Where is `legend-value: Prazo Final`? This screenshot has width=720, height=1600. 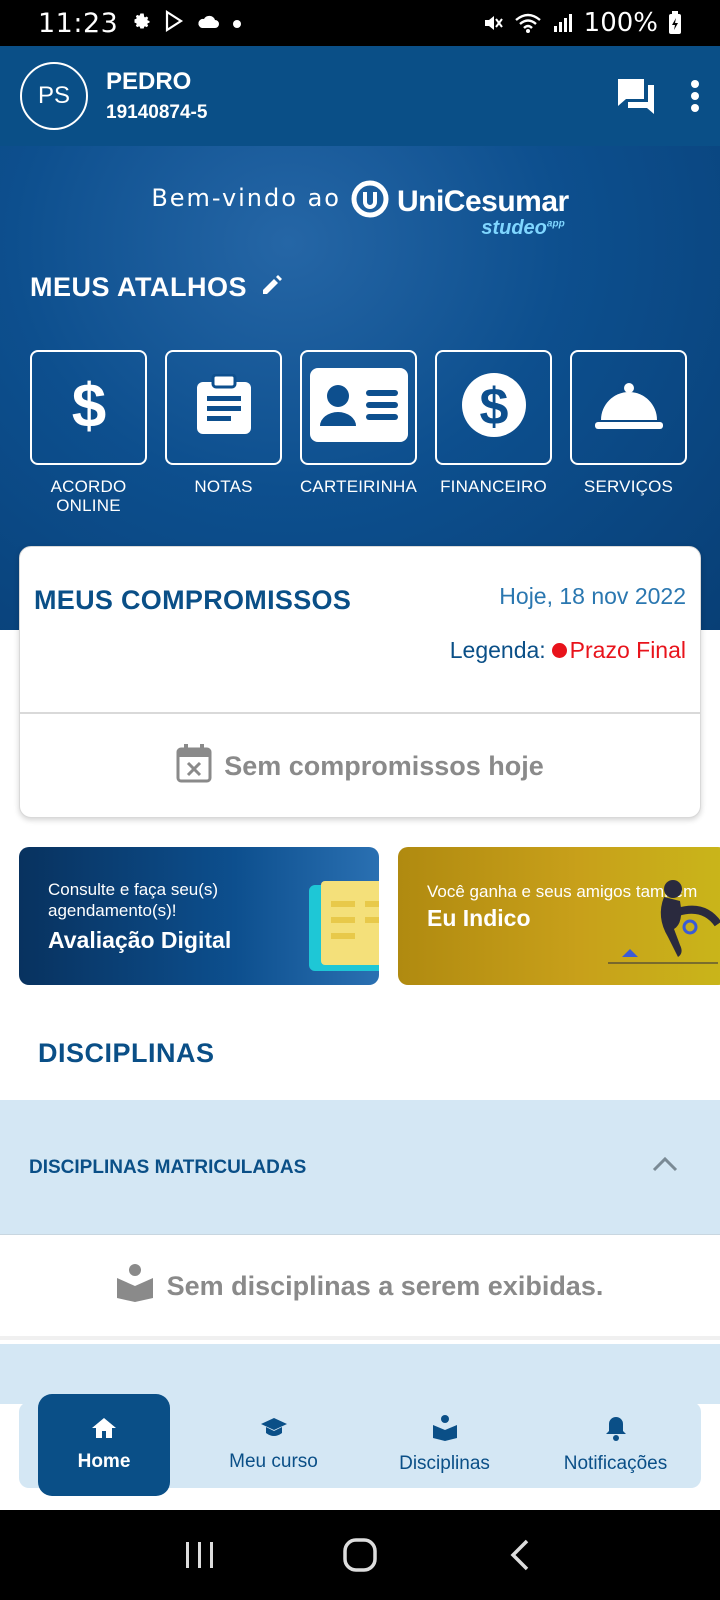
legend-value: Prazo Final is located at coordinates (627, 650).